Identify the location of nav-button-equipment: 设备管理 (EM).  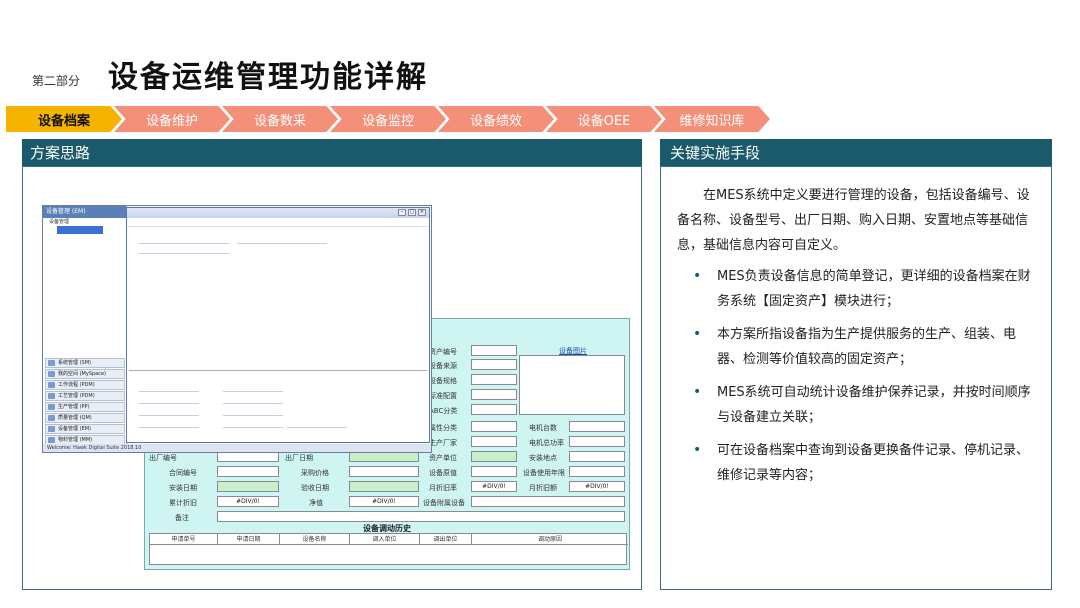
(85, 429).